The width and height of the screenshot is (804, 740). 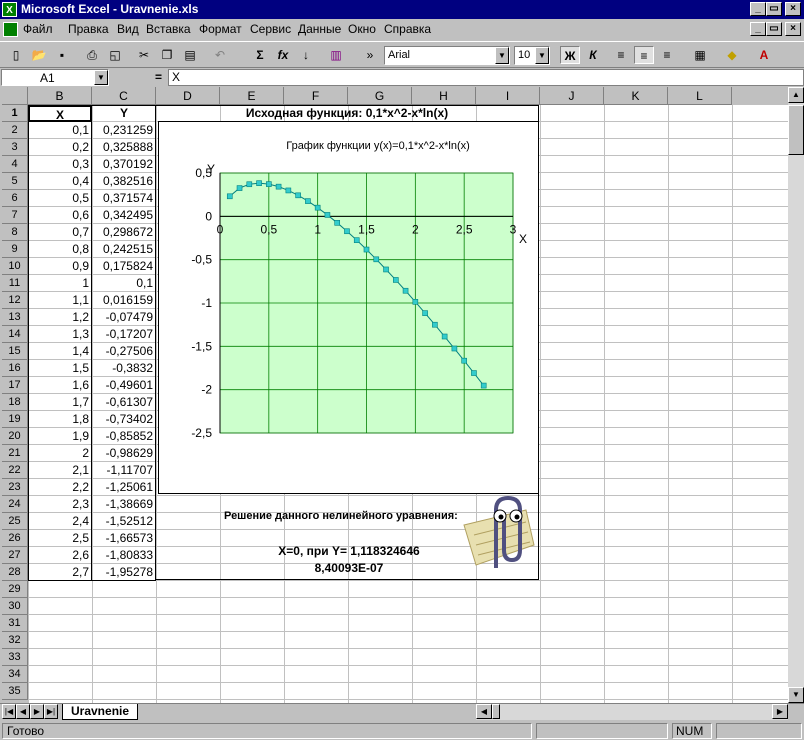 What do you see at coordinates (370, 55) in the screenshot?
I see `toolbar-overflow-icon: »` at bounding box center [370, 55].